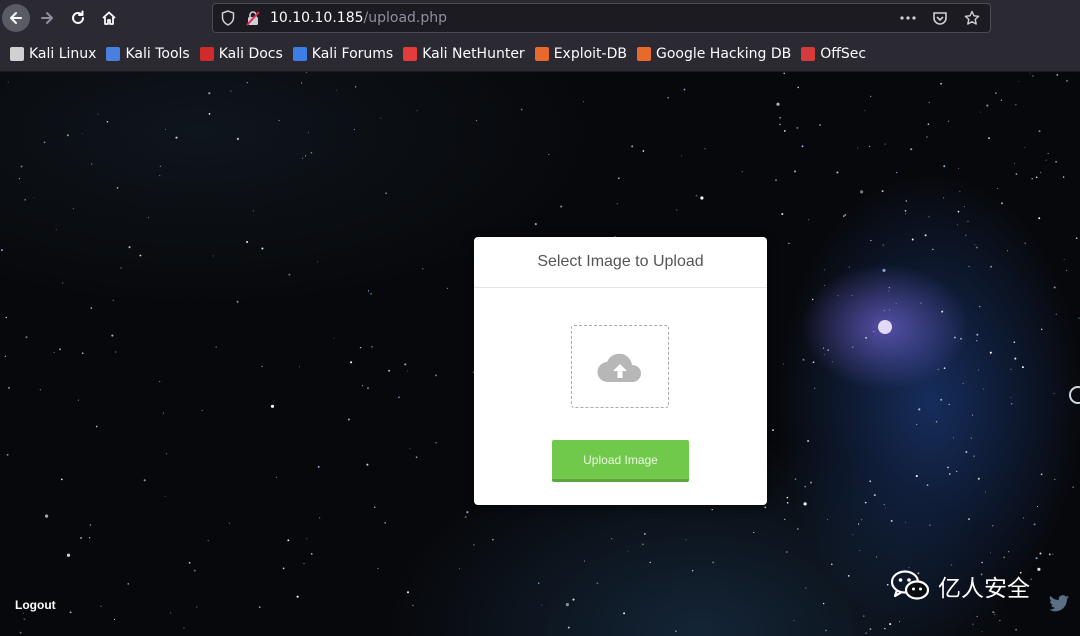 The image size is (1080, 636). What do you see at coordinates (113, 53) in the screenshot?
I see `kali-tools-icon` at bounding box center [113, 53].